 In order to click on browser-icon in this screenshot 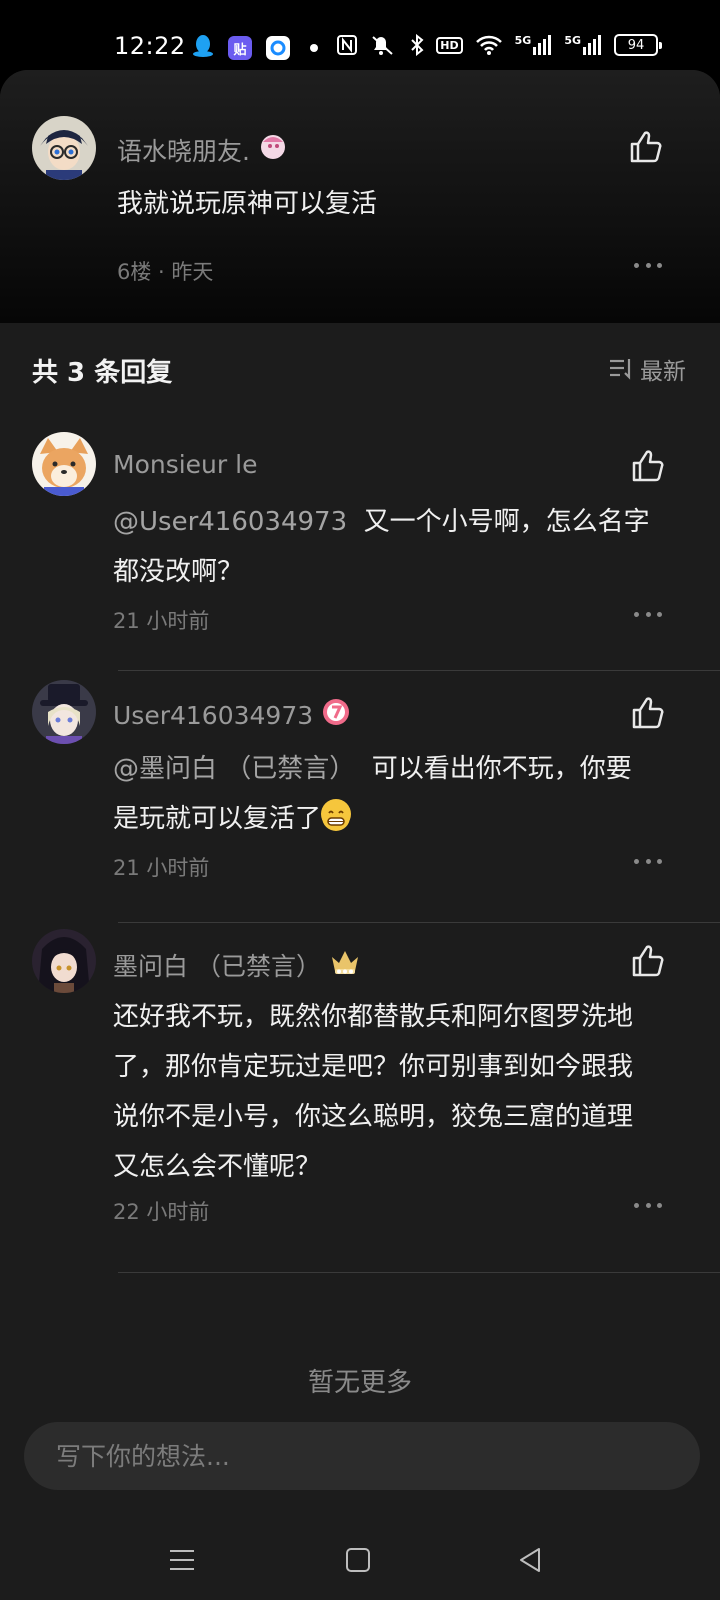, I will do `click(278, 48)`.